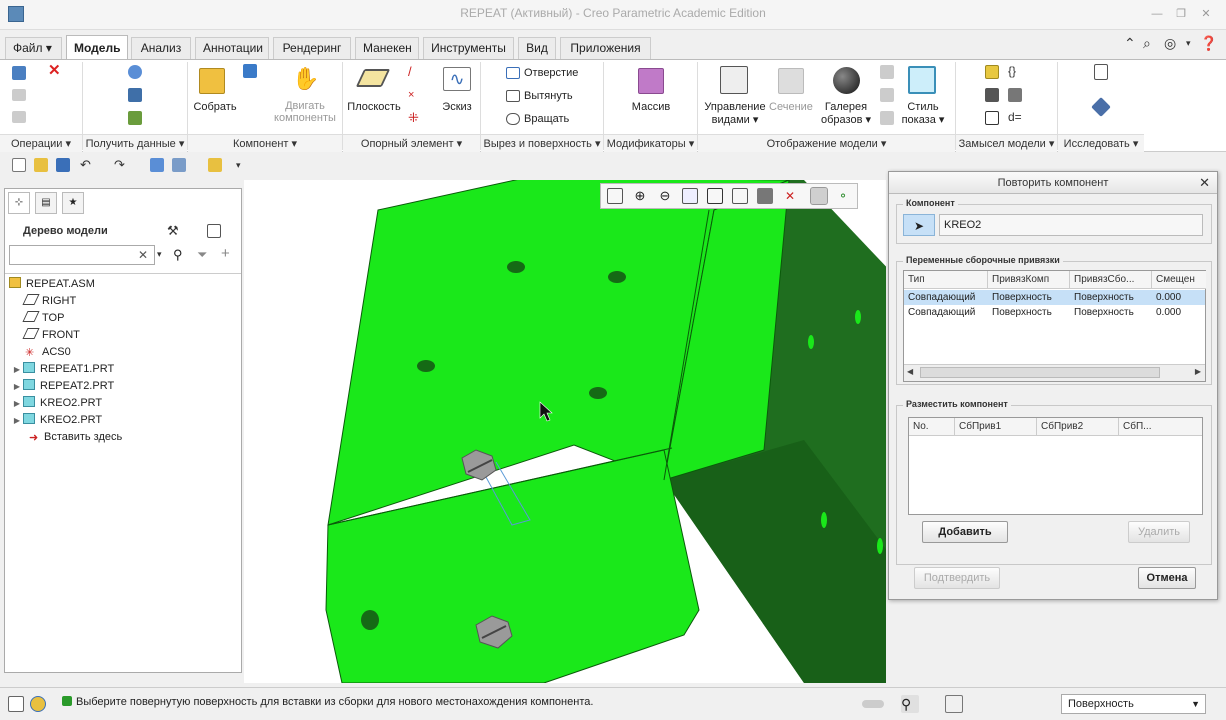 The height and width of the screenshot is (720, 1226). What do you see at coordinates (615, 196) in the screenshot?
I see `refit-icon` at bounding box center [615, 196].